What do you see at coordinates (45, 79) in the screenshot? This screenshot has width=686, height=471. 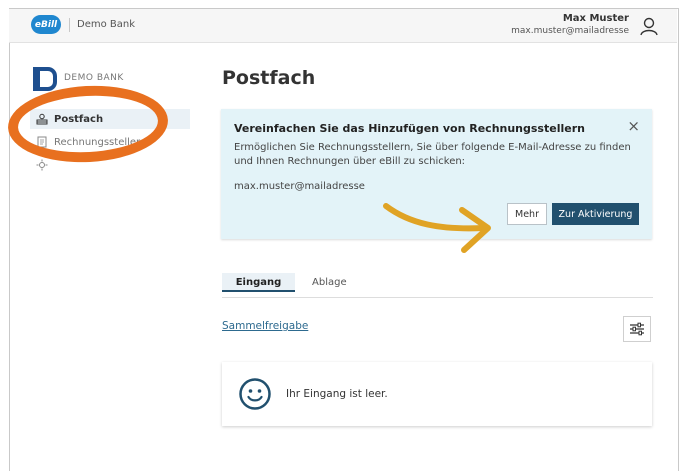 I see `bank-logo-icon` at bounding box center [45, 79].